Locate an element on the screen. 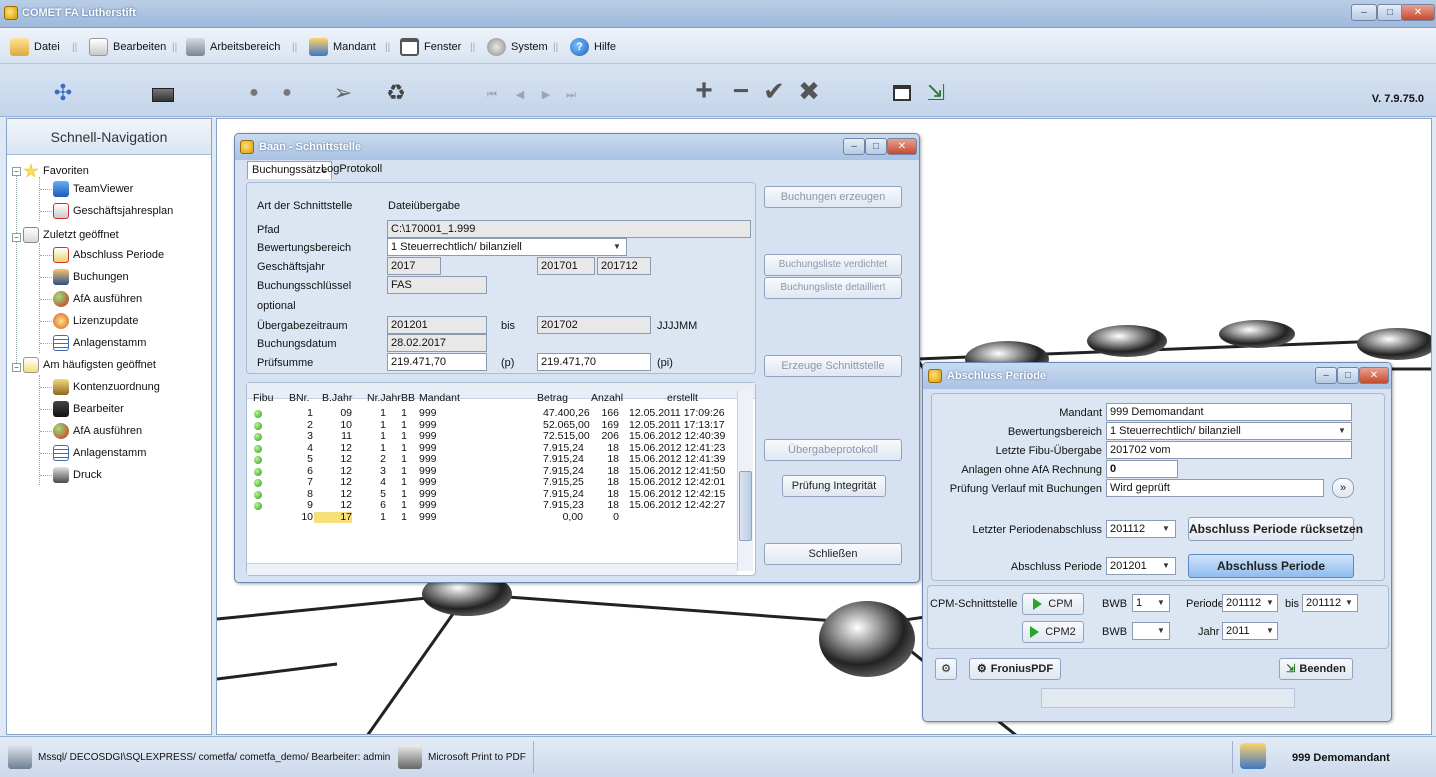  beenden-button: ⇲ Beenden is located at coordinates (1316, 669).